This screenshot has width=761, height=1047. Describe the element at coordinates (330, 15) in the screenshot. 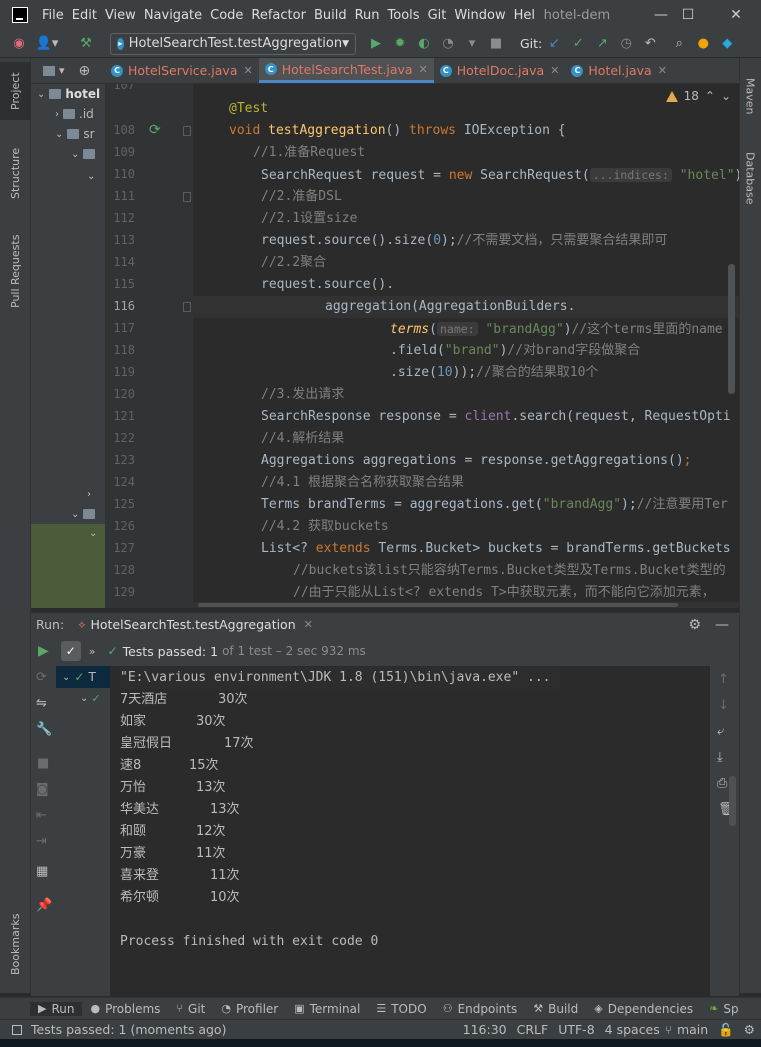

I see `menu-build: Build` at that location.